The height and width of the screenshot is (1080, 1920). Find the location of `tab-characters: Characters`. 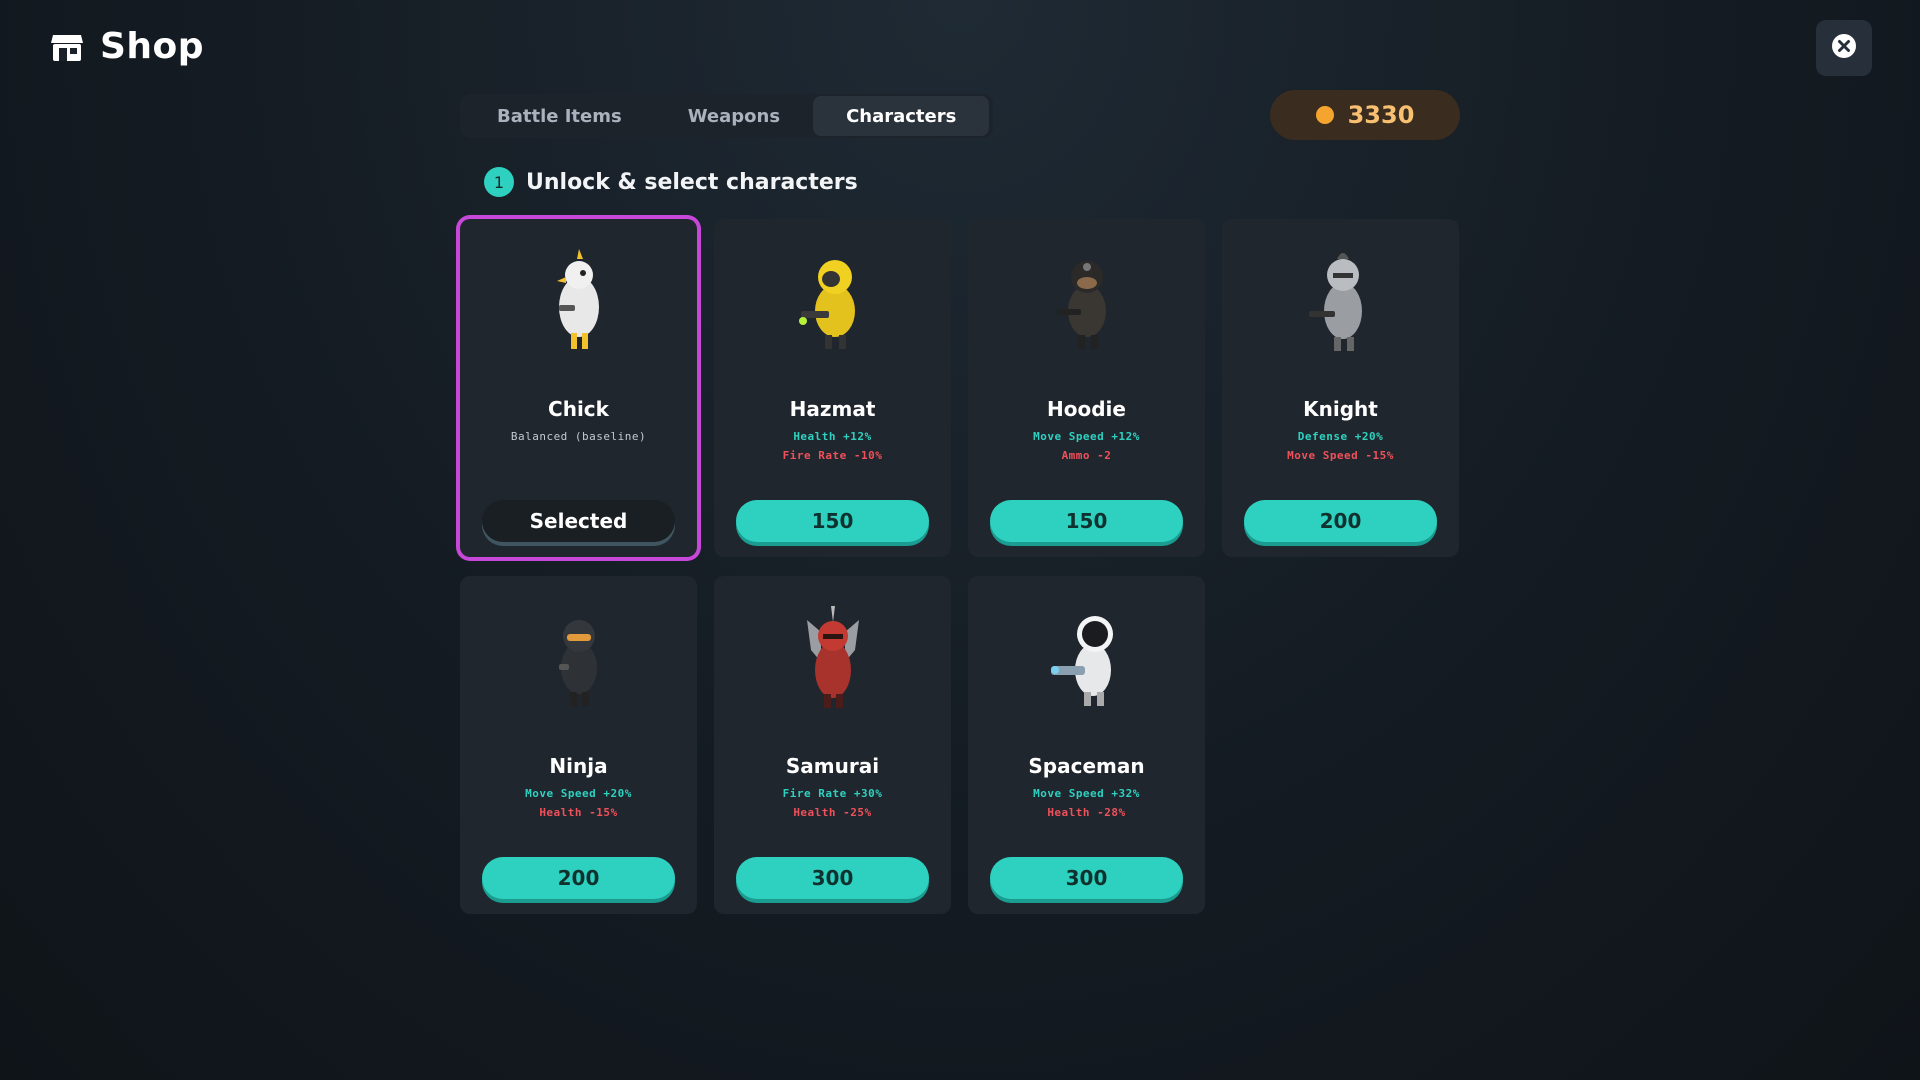

tab-characters: Characters is located at coordinates (901, 116).